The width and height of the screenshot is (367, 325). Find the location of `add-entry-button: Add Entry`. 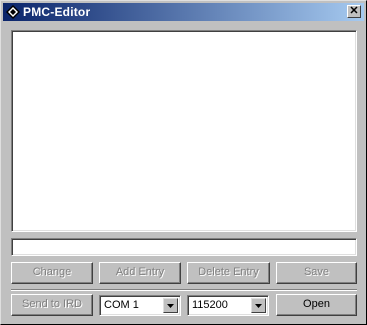

add-entry-button: Add Entry is located at coordinates (140, 273).